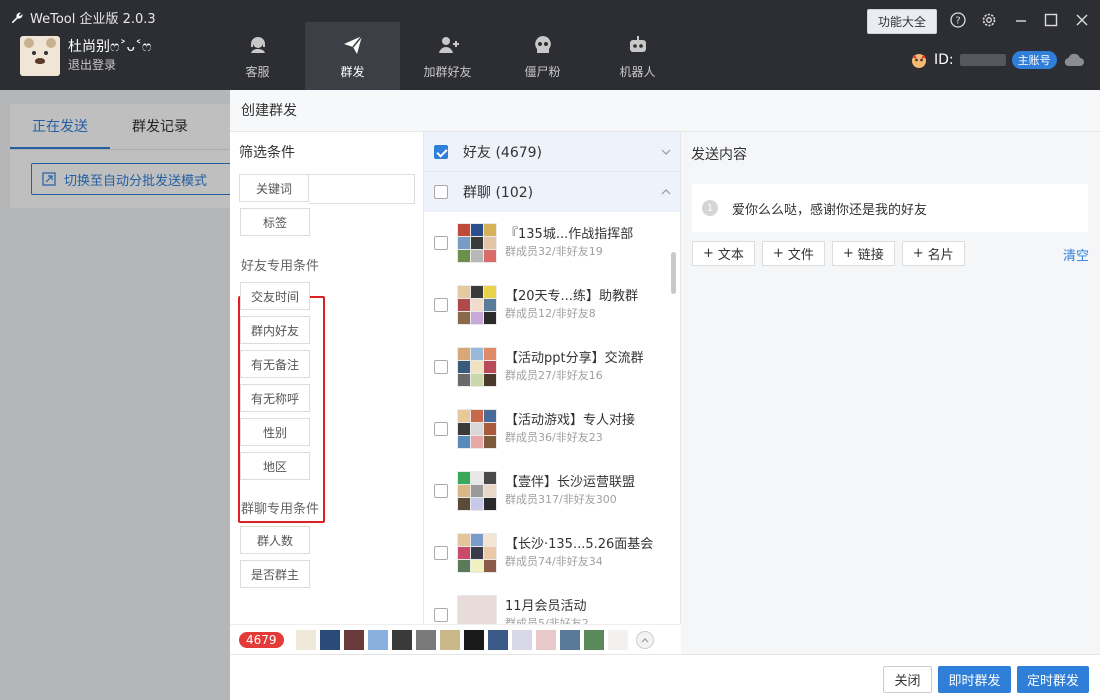  I want to click on add-file-label: 文件, so click(800, 255).